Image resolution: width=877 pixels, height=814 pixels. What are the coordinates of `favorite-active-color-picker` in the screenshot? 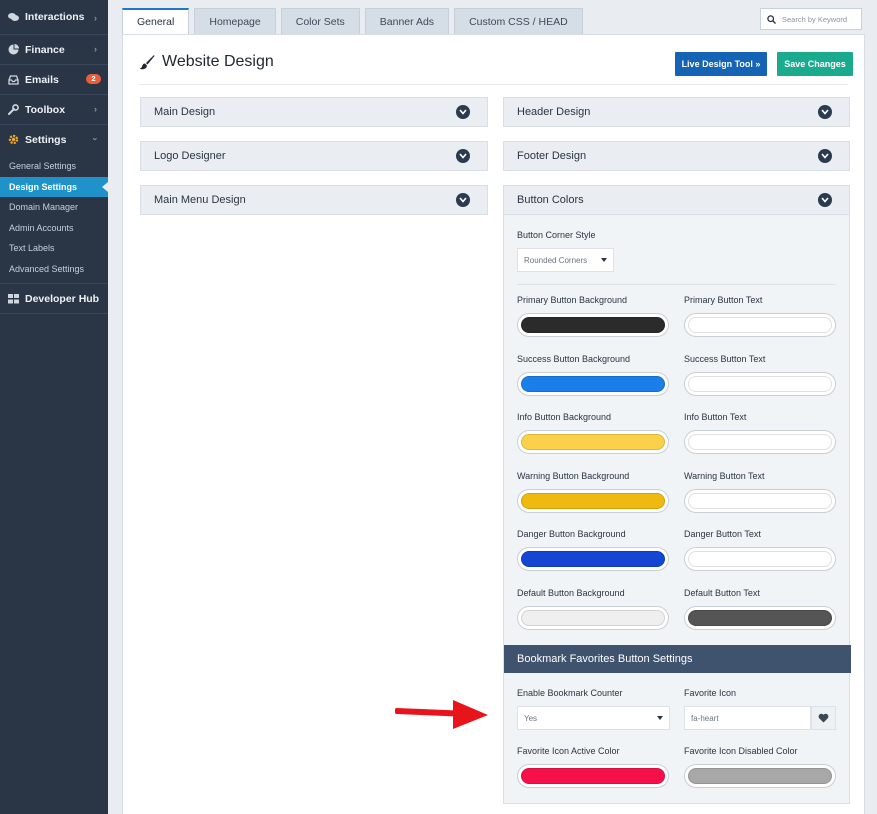 It's located at (593, 776).